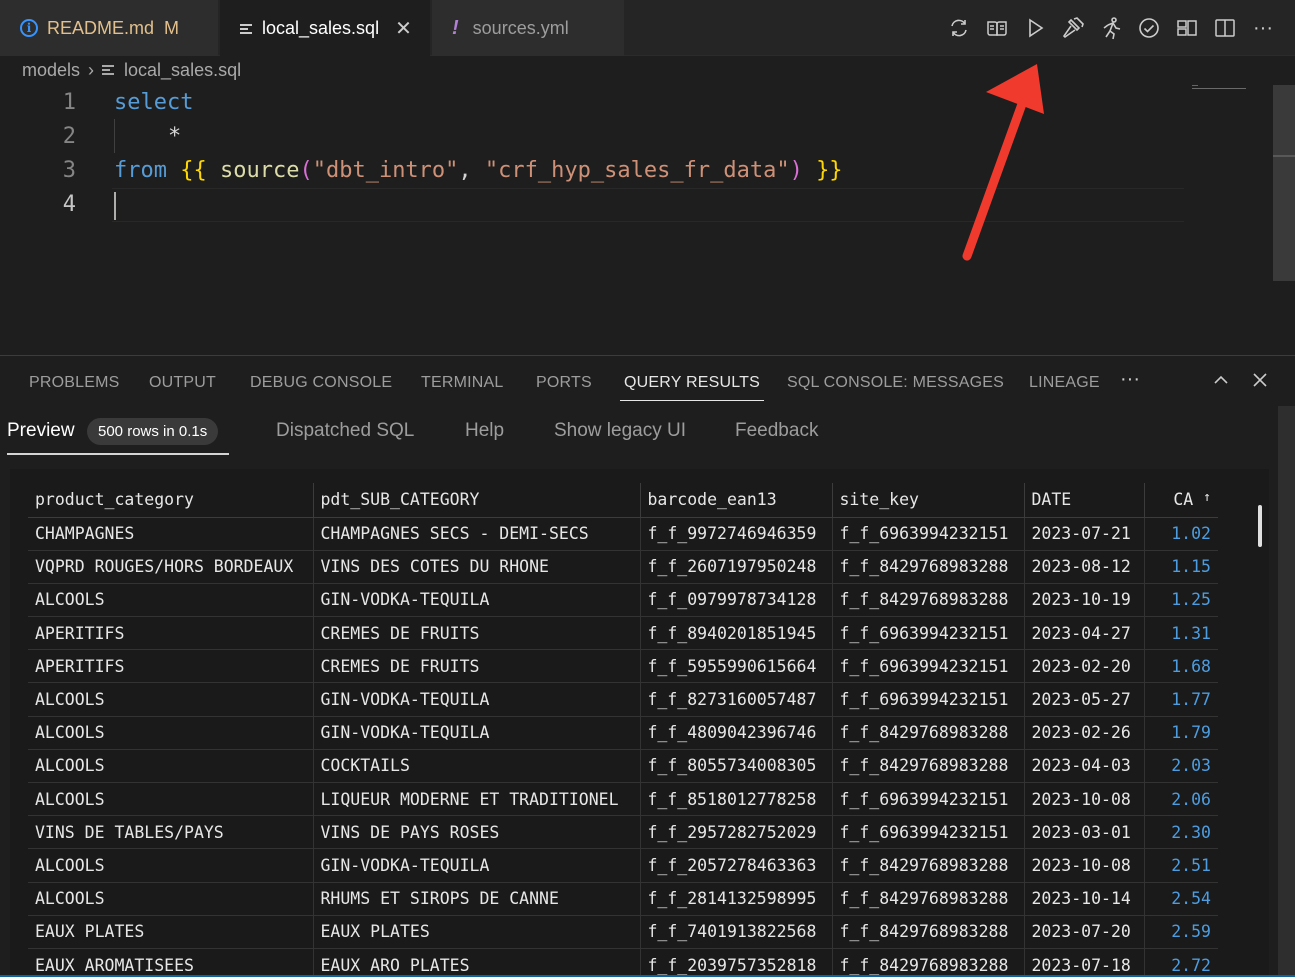  Describe the element at coordinates (51, 70) in the screenshot. I see `breadcrumb-folder: models` at that location.